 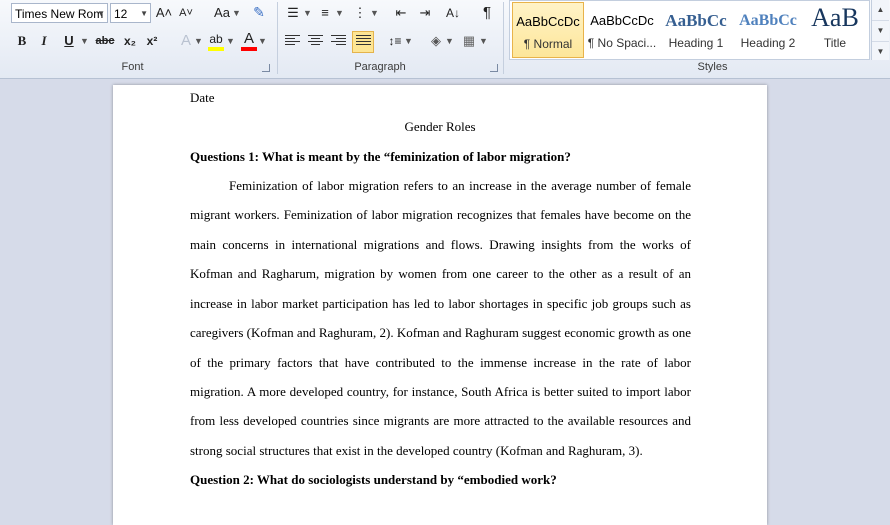 I want to click on font-size-value: 12, so click(x=121, y=14).